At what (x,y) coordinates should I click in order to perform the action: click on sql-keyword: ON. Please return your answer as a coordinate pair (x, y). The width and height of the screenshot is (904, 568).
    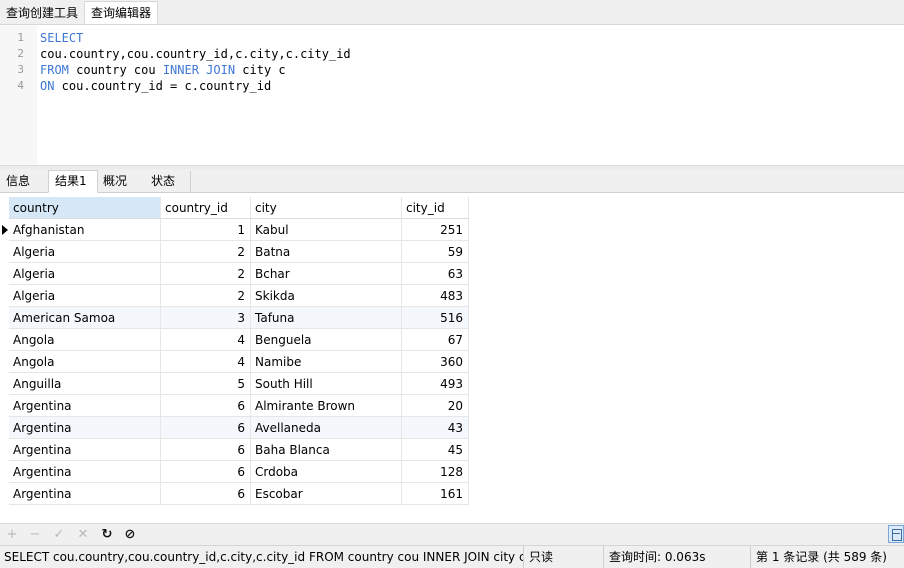
    Looking at the image, I should click on (47, 86).